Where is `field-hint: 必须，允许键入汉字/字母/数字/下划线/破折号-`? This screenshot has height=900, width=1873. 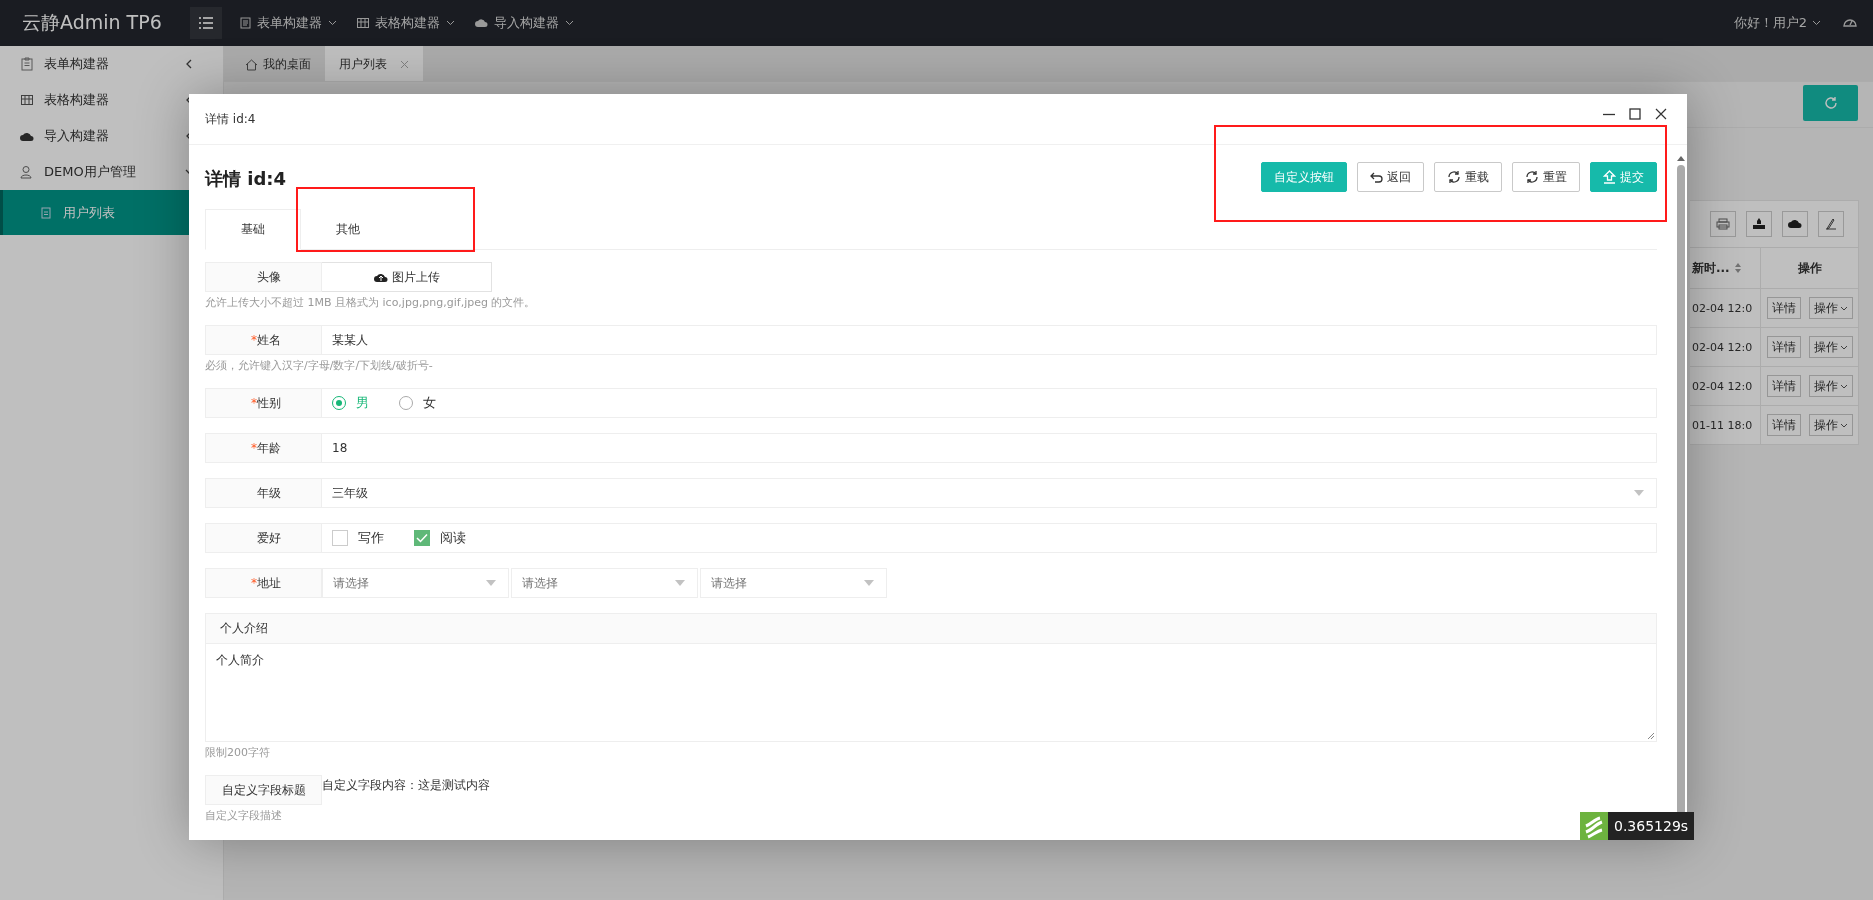
field-hint: 必须，允许键入汉字/字母/数字/下划线/破折号- is located at coordinates (319, 365).